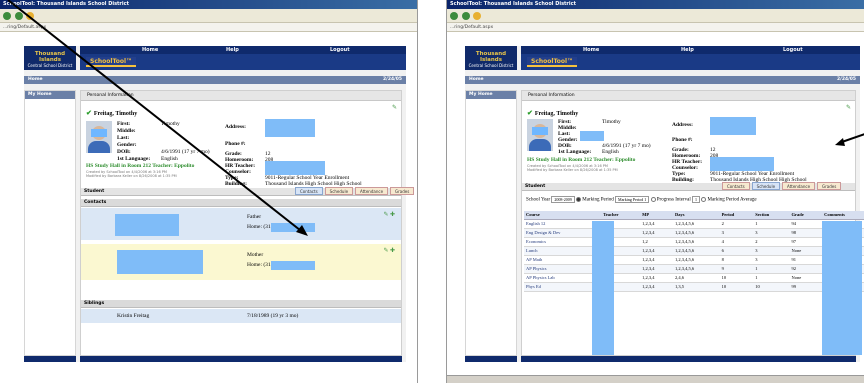 The image size is (864, 383). What do you see at coordinates (849, 139) in the screenshot?
I see `annotation-arrow` at bounding box center [849, 139].